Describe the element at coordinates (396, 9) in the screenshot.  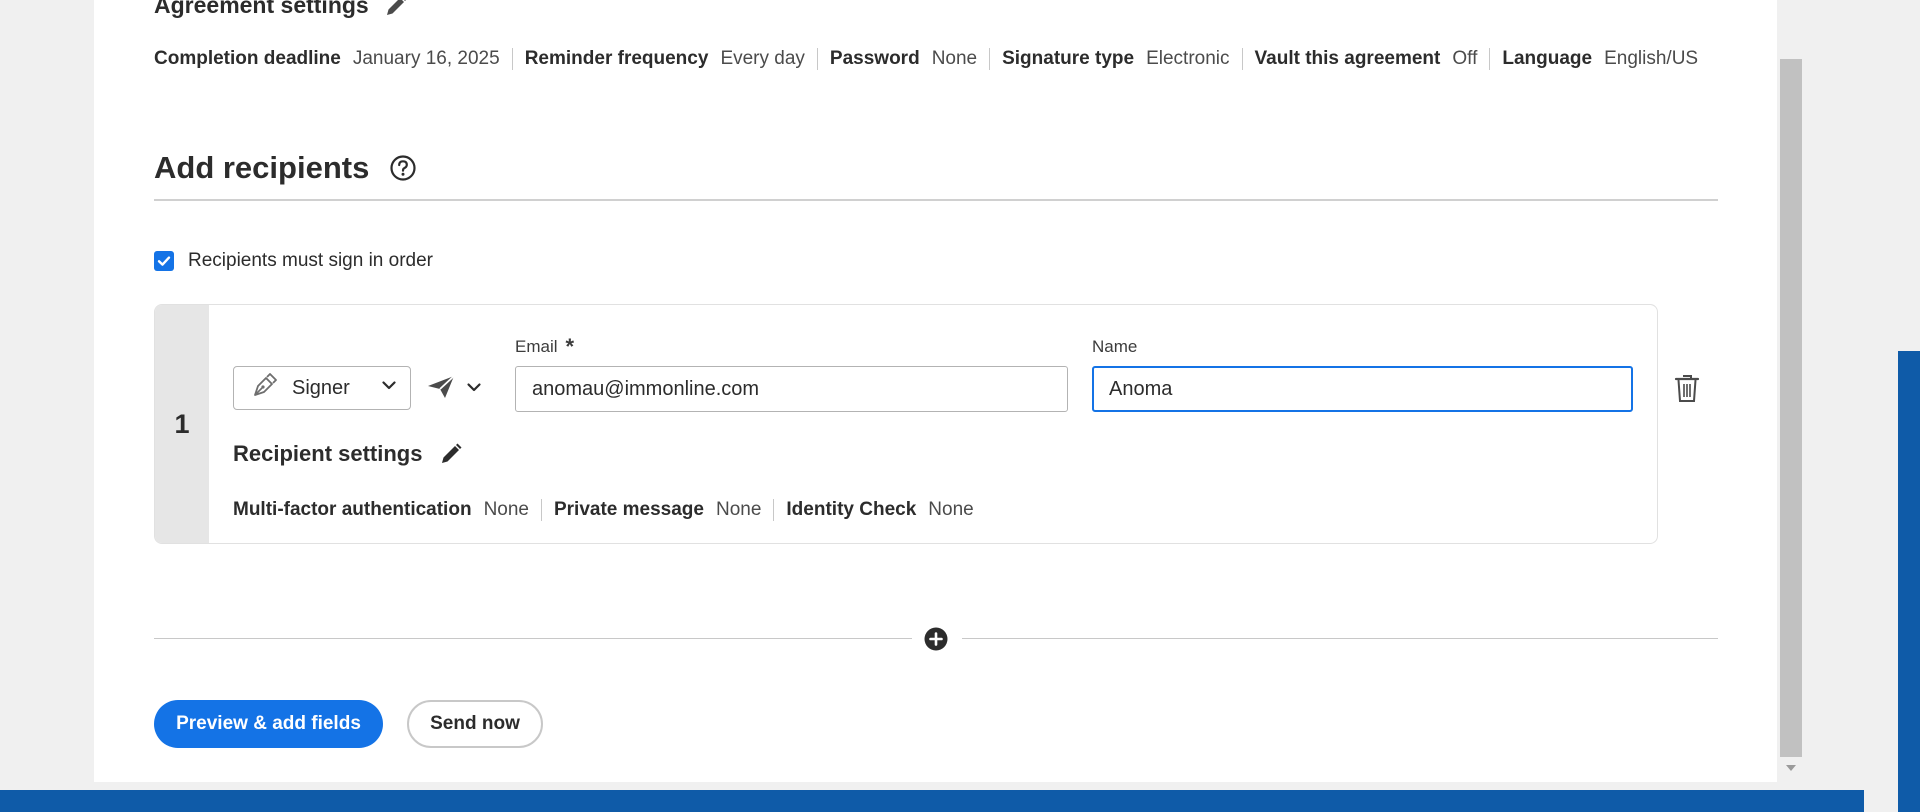
I see `edit-agreement-pencil-icon` at that location.